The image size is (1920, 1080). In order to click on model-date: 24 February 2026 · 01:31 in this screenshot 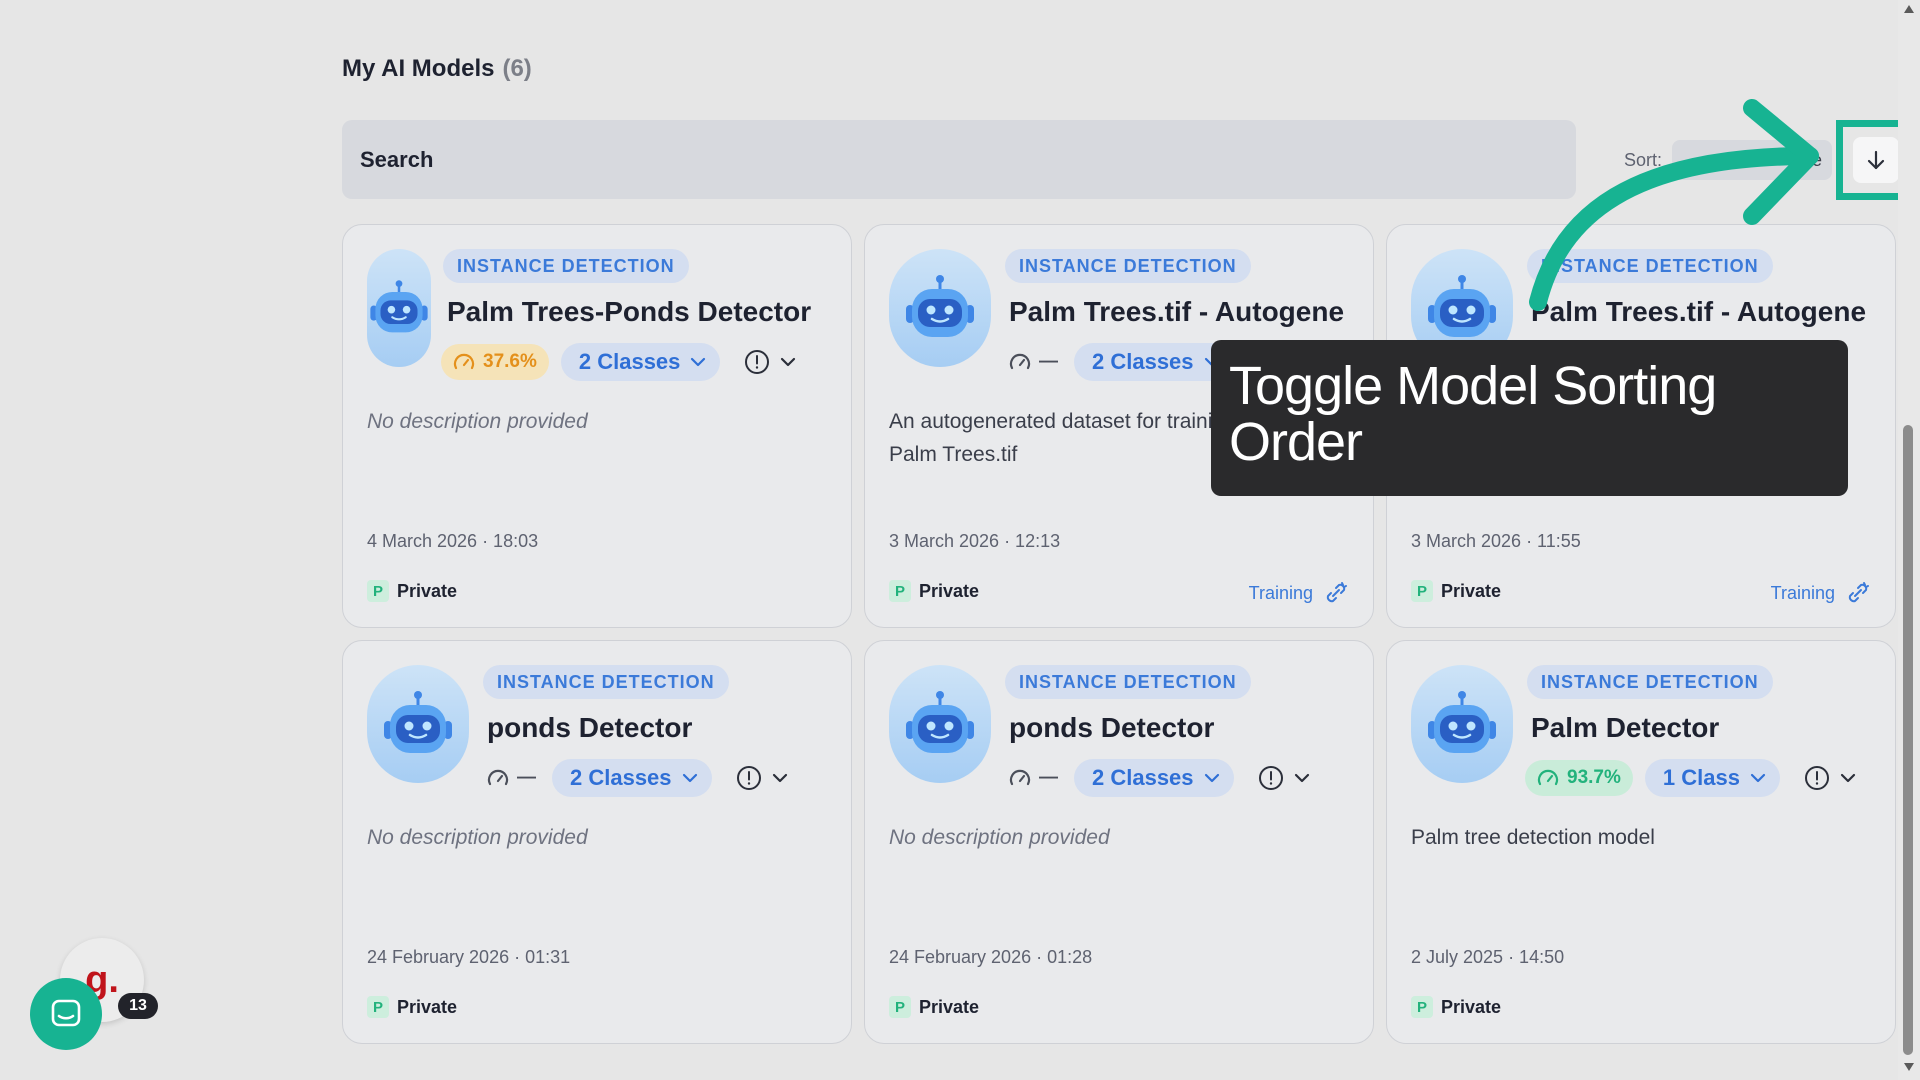, I will do `click(469, 957)`.